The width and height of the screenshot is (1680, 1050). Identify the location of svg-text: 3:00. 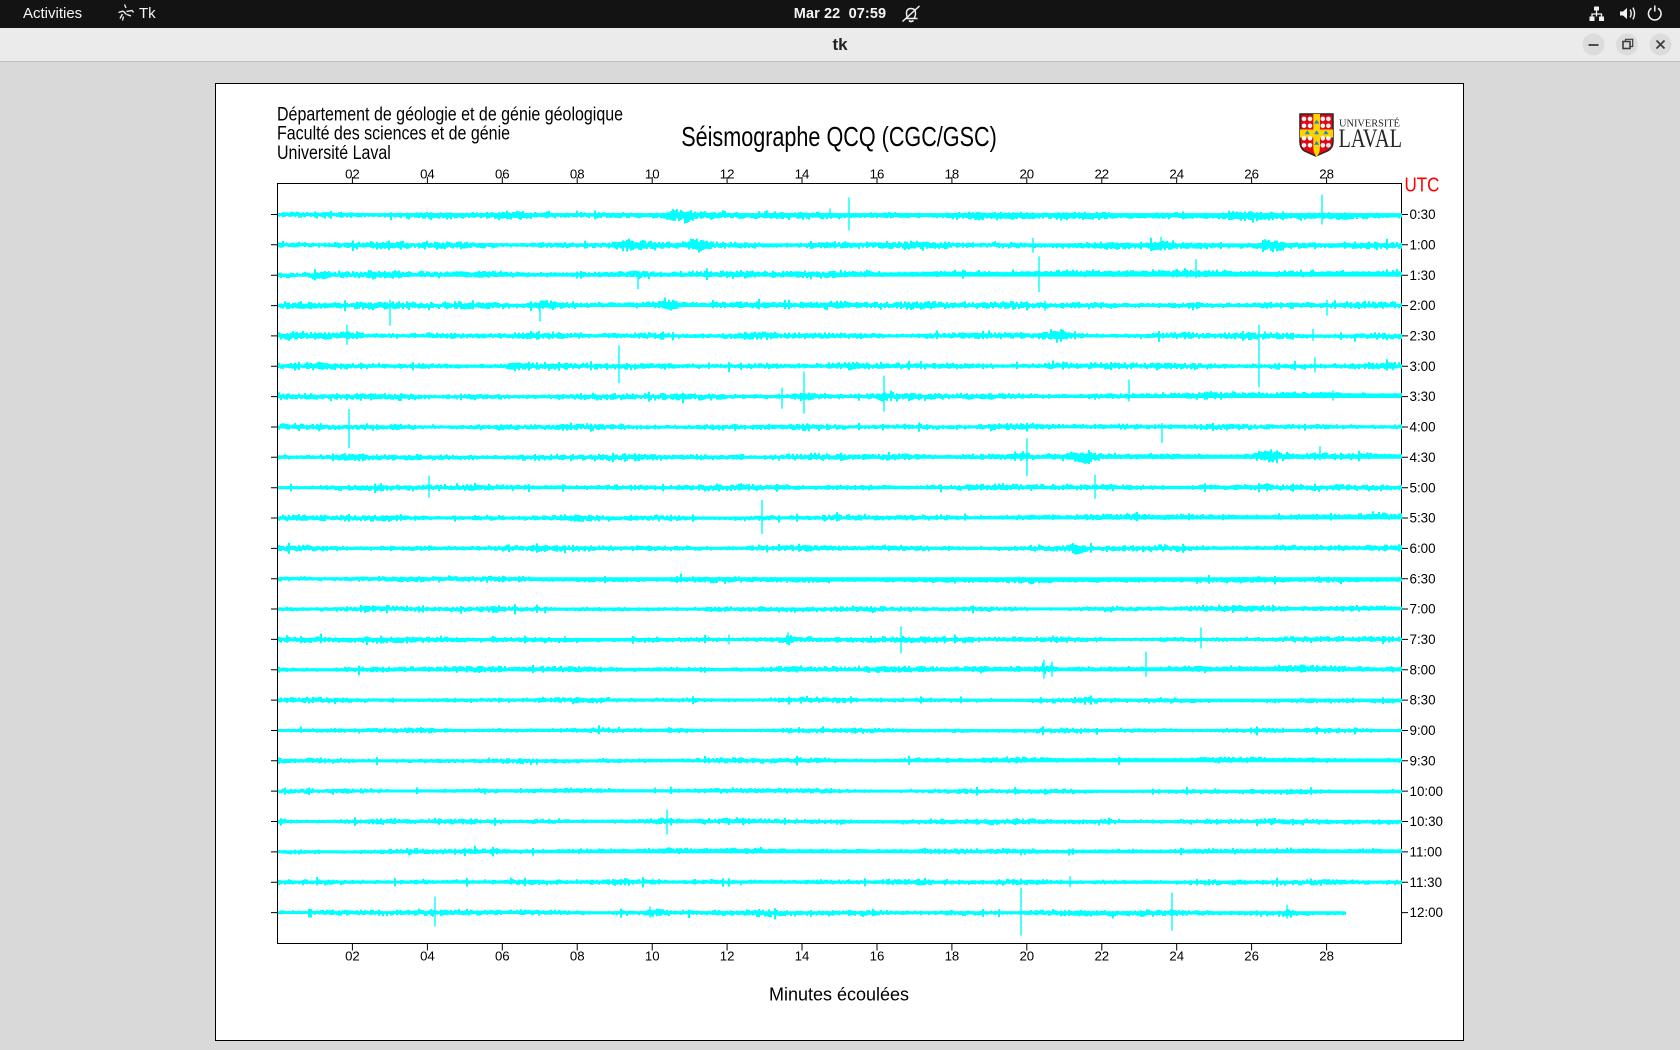
(1423, 366).